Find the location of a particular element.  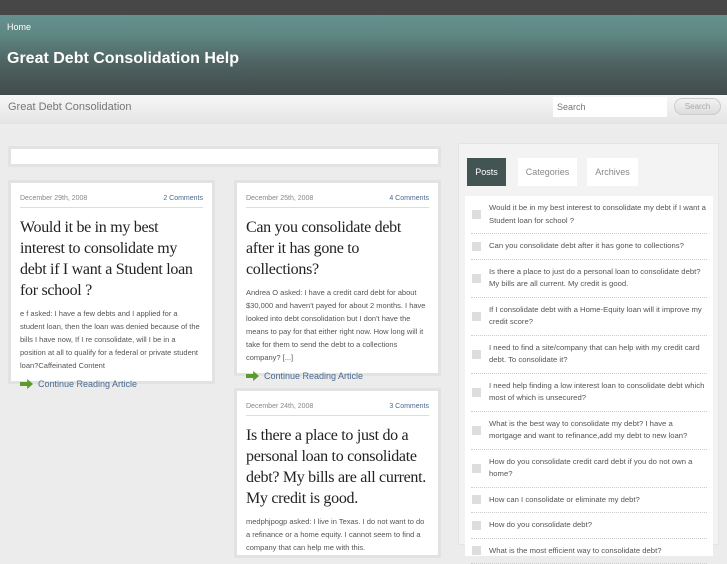

sub-header: Great Debt Consolidation Search is located at coordinates (363, 109).